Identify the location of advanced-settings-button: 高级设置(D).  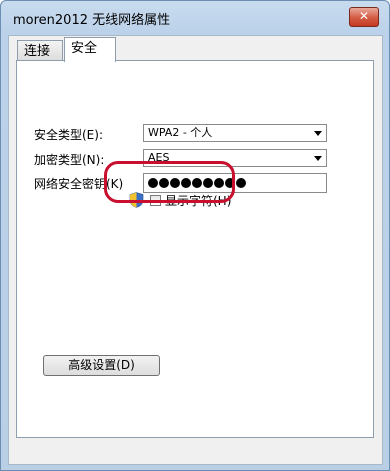
(101, 365).